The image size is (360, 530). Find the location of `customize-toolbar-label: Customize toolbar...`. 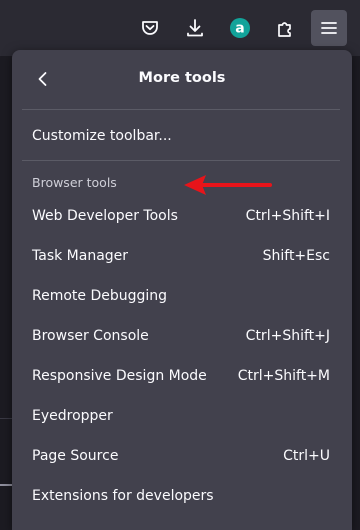

customize-toolbar-label: Customize toolbar... is located at coordinates (102, 136).